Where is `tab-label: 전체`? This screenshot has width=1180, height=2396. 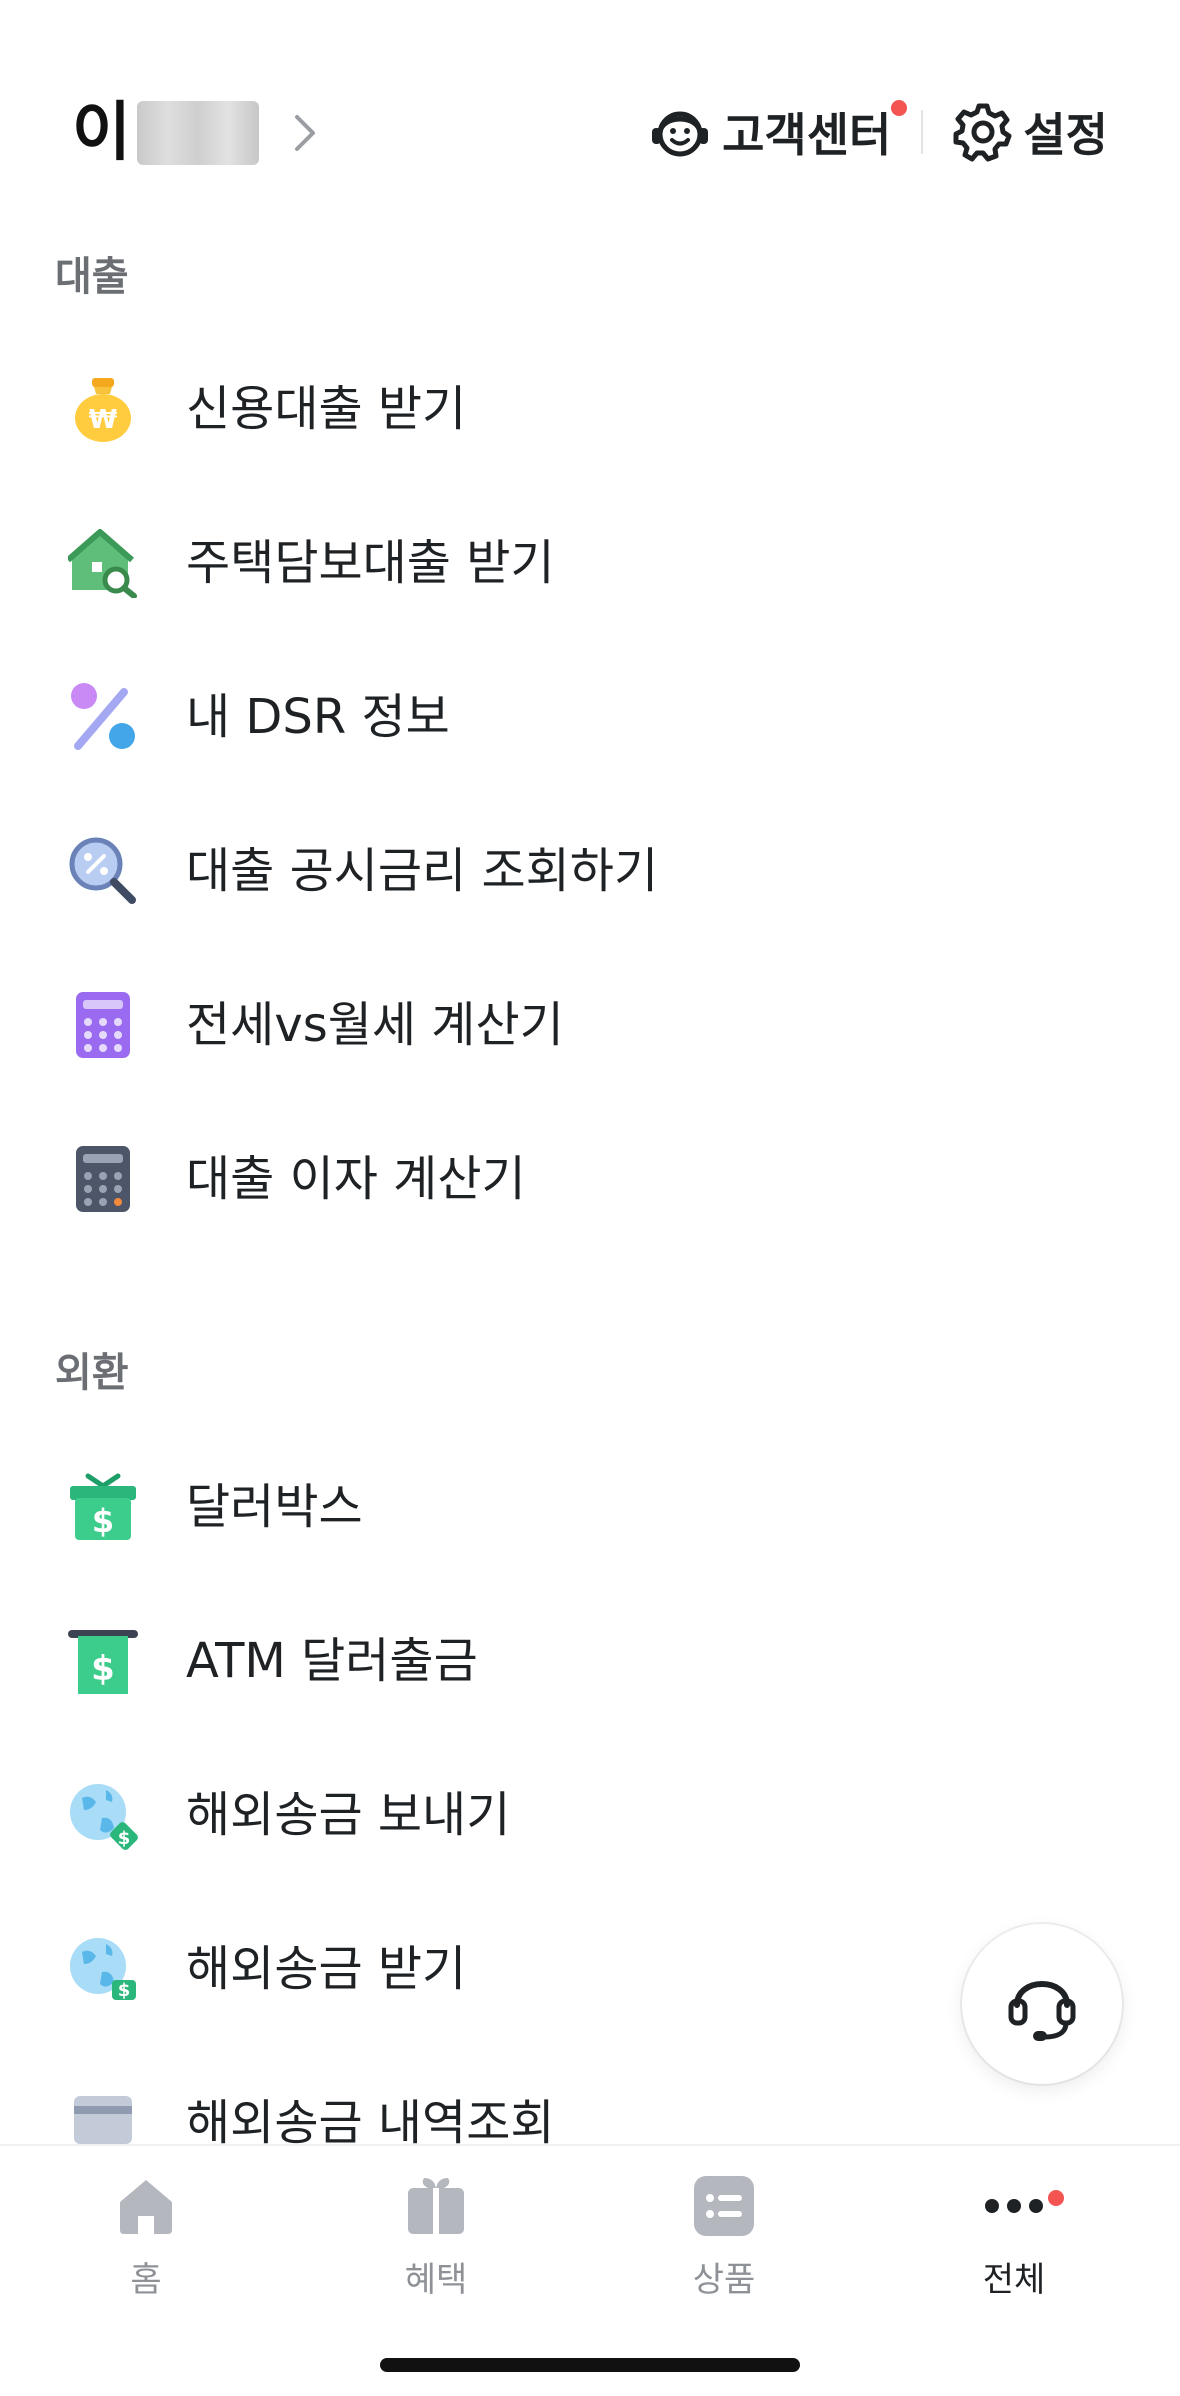 tab-label: 전체 is located at coordinates (1014, 2280).